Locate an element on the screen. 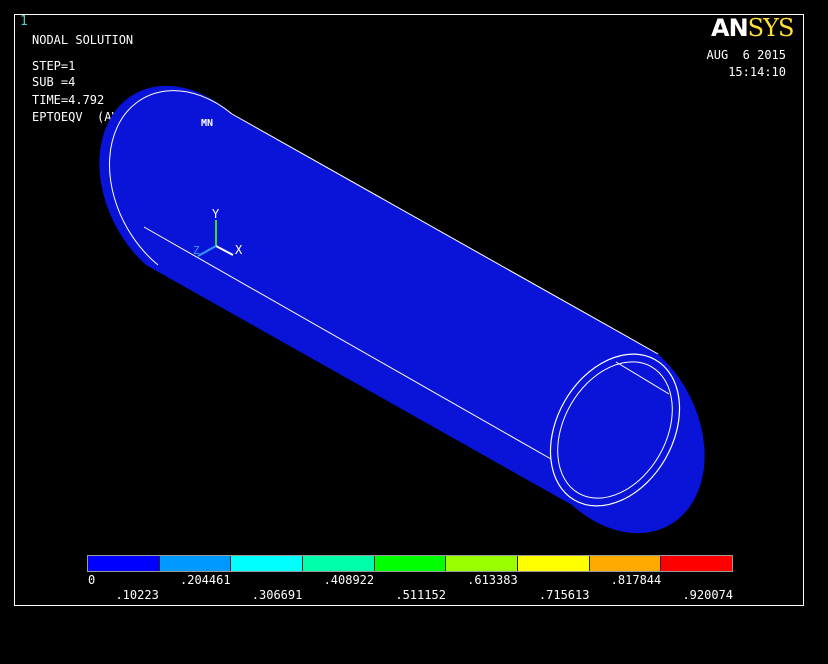 The width and height of the screenshot is (828, 664). triad-z-label: Z is located at coordinates (196, 250).